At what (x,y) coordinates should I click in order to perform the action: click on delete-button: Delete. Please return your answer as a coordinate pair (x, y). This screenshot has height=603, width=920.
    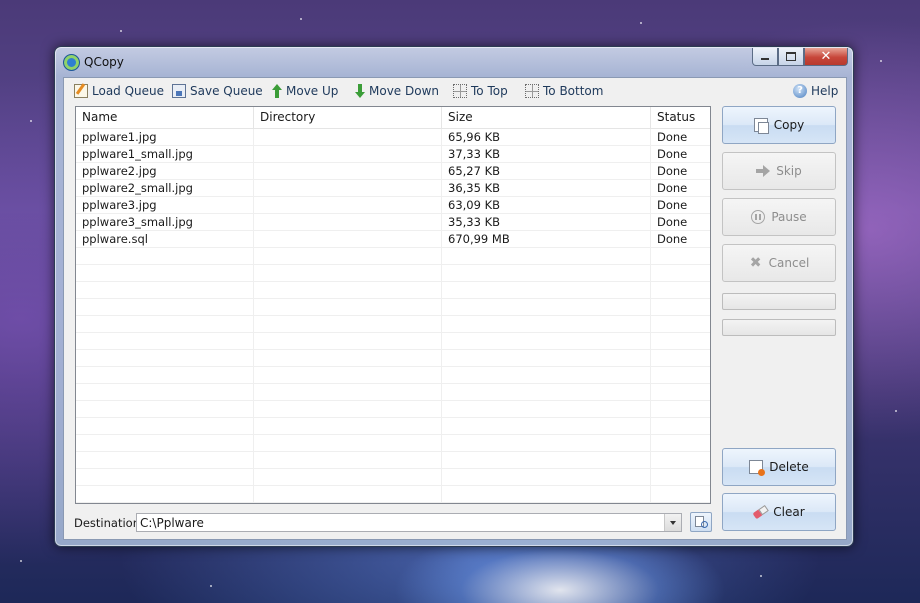
    Looking at the image, I should click on (779, 467).